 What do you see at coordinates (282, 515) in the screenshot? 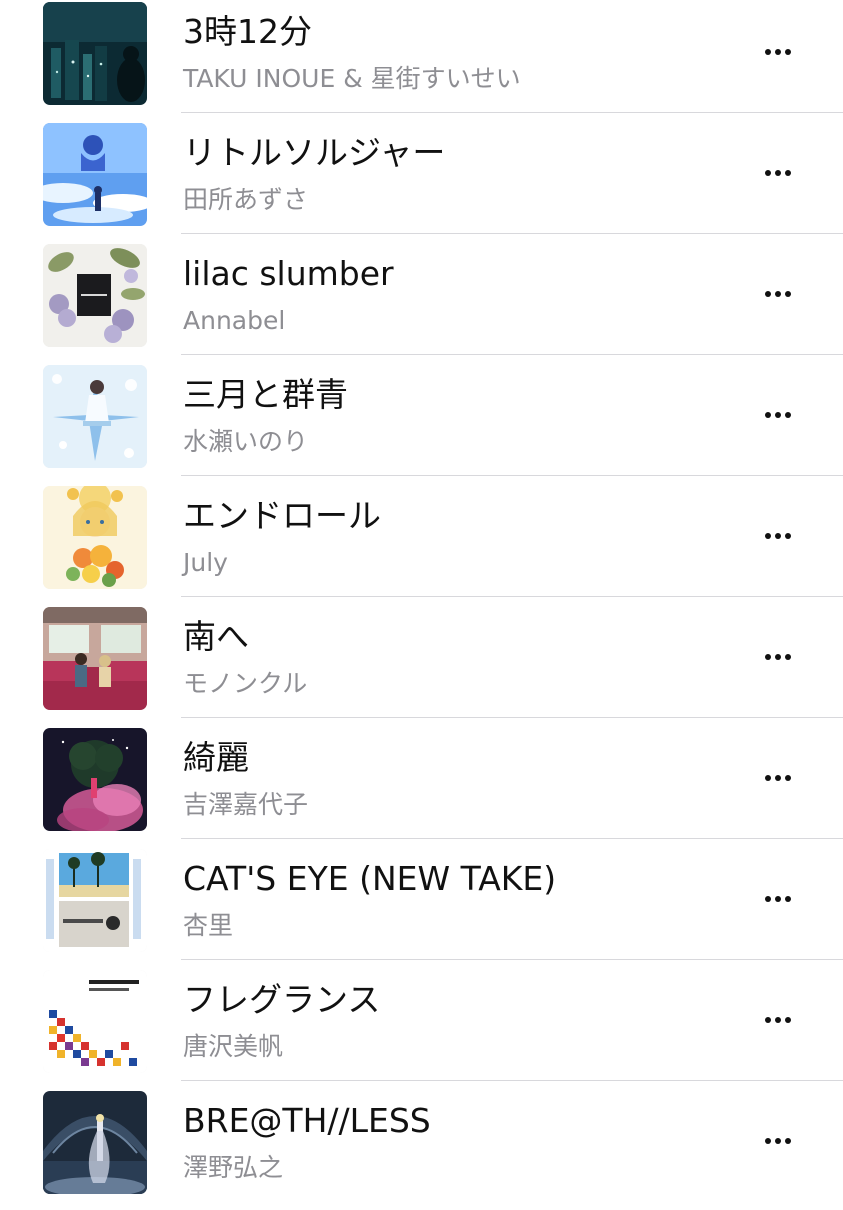
I see `track-title: エンドロール` at bounding box center [282, 515].